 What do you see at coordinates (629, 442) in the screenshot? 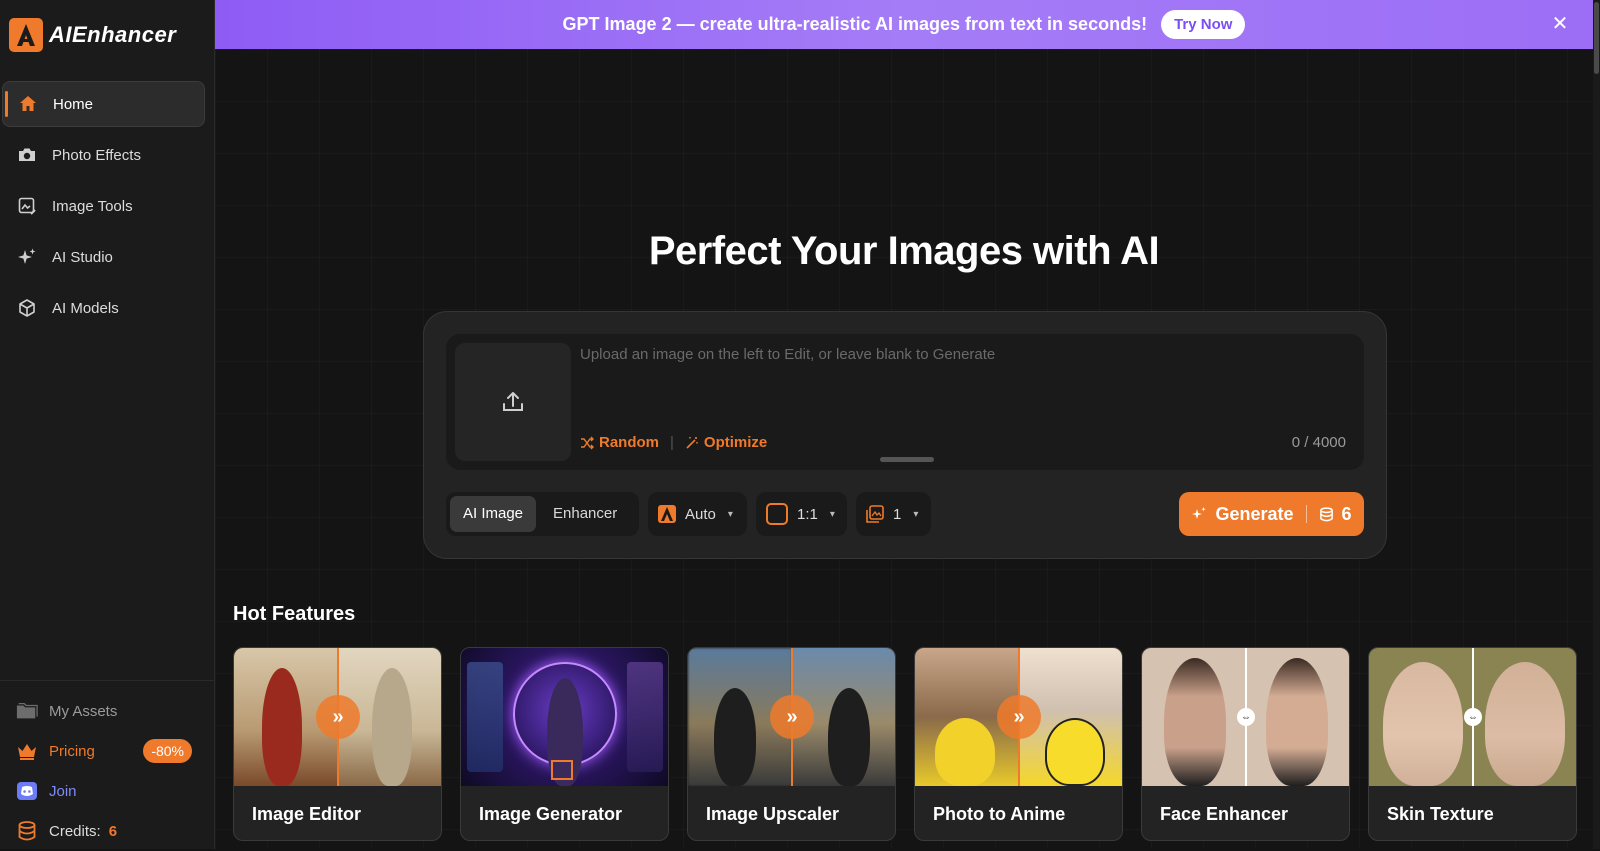
I see `random-label: Random` at bounding box center [629, 442].